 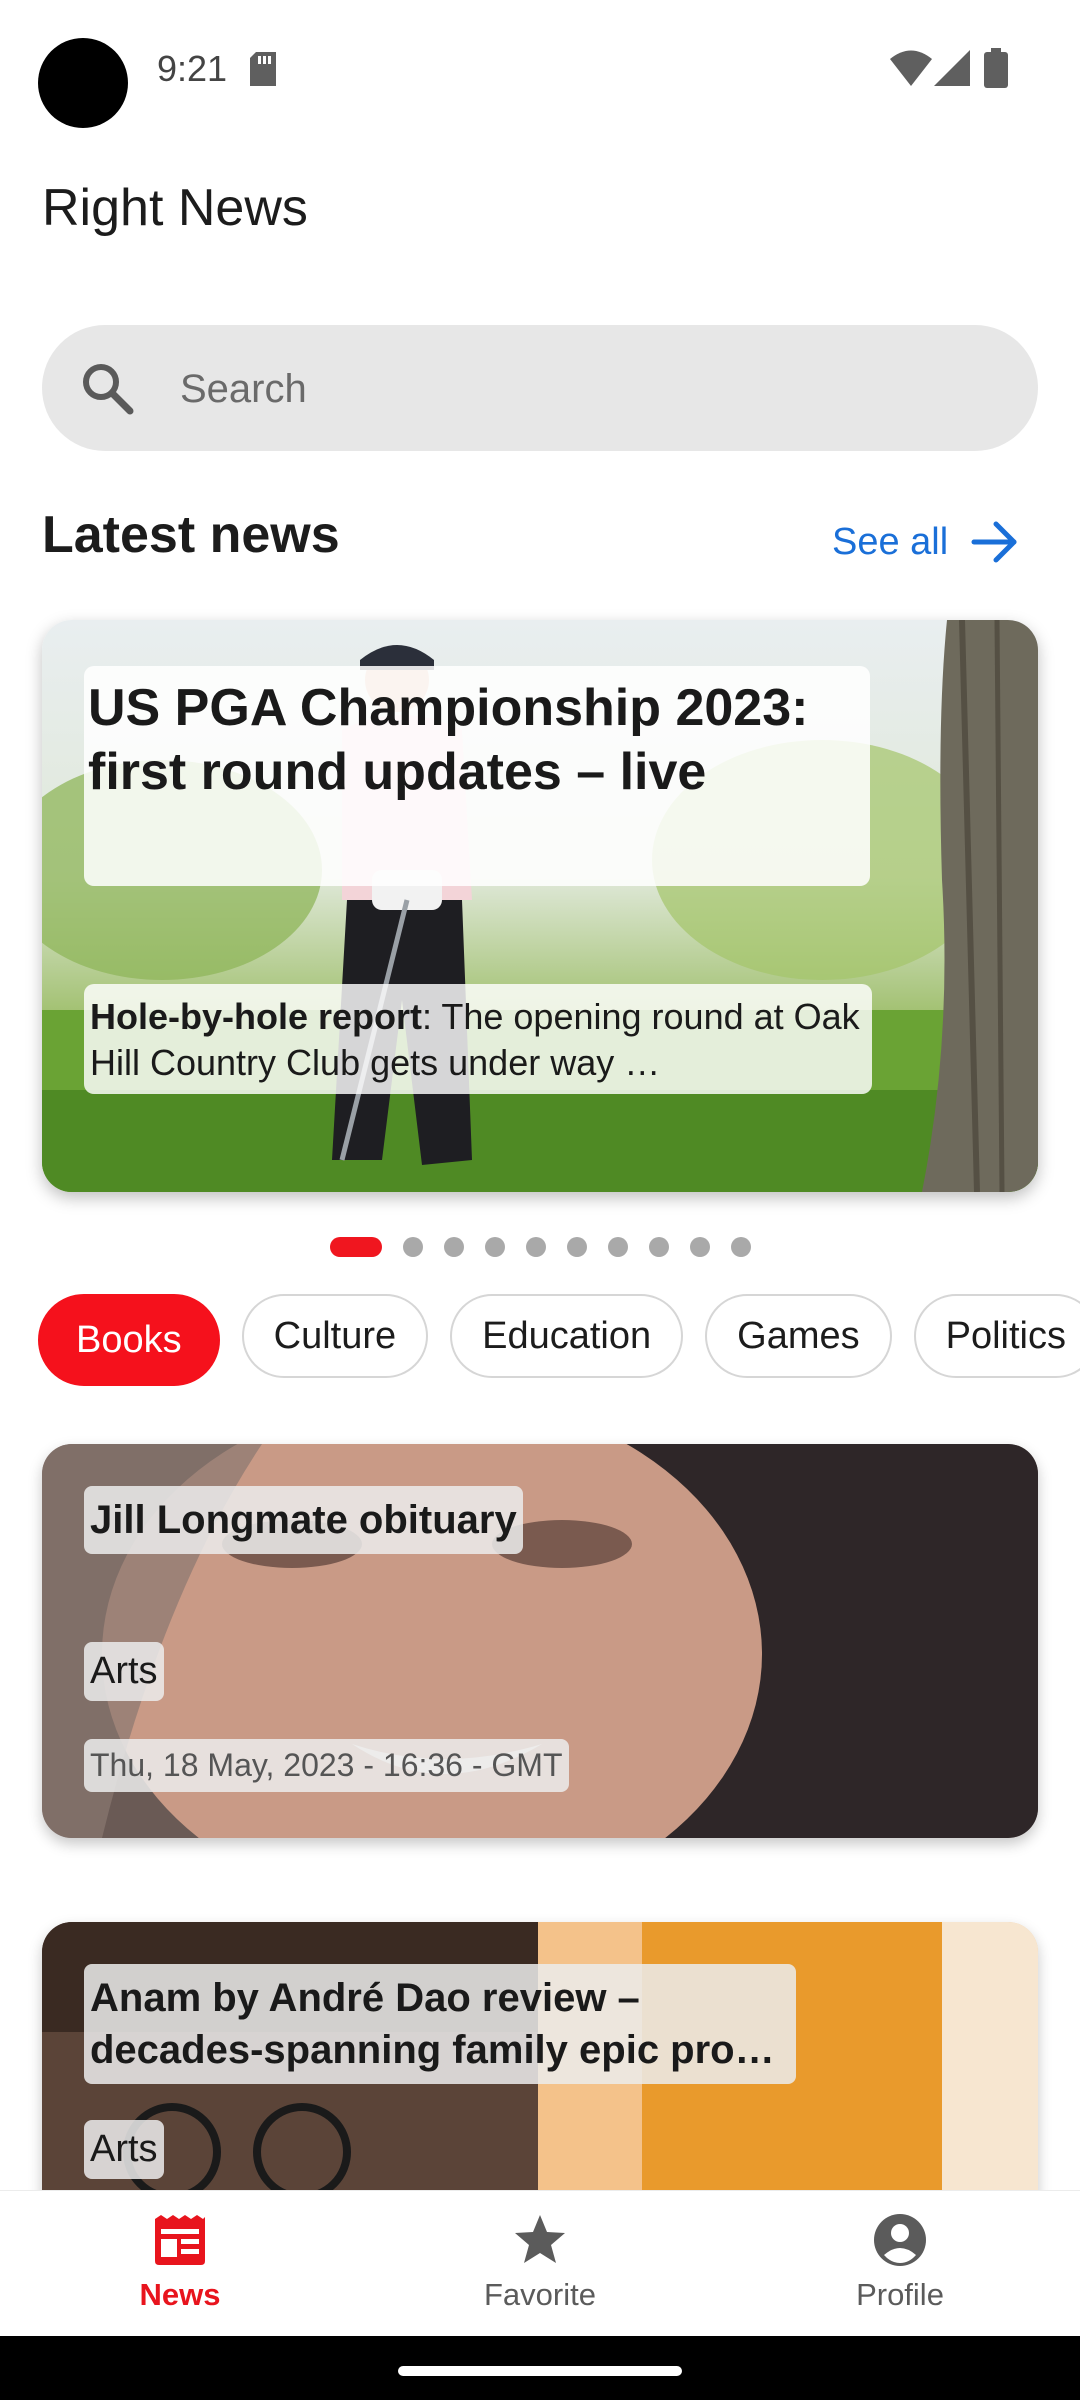 I want to click on search-bar, so click(x=540, y=388).